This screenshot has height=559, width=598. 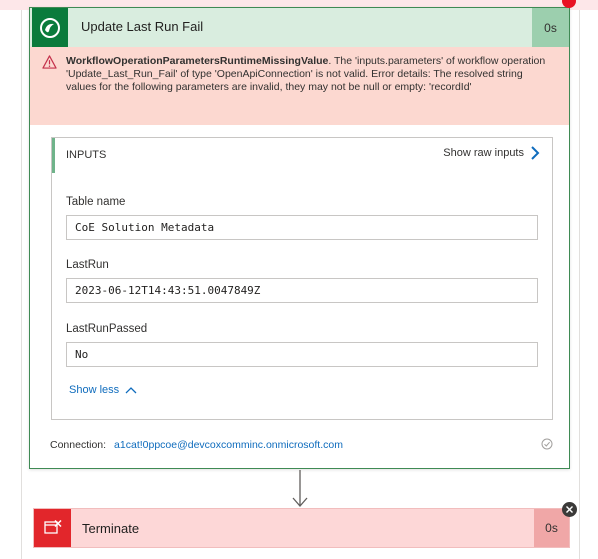 What do you see at coordinates (21, 284) in the screenshot?
I see `canvas-border-left` at bounding box center [21, 284].